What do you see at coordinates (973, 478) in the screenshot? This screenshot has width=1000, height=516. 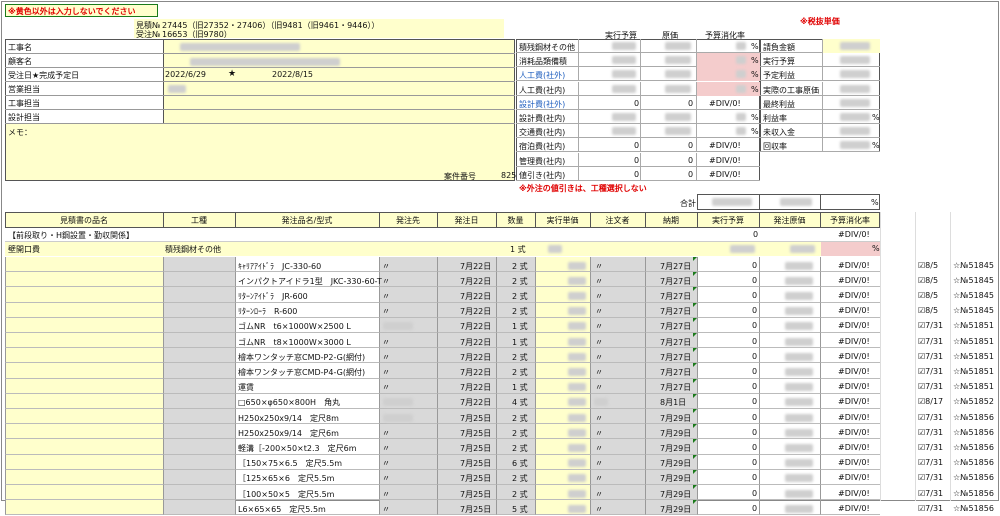 I see `row-note: ☆№51856` at bounding box center [973, 478].